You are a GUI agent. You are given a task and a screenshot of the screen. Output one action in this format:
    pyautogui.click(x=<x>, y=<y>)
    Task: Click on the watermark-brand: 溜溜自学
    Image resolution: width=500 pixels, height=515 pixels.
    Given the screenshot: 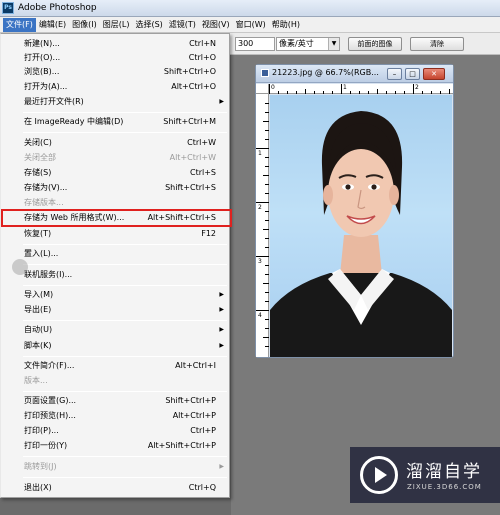 What is the action you would take?
    pyautogui.click(x=444, y=472)
    